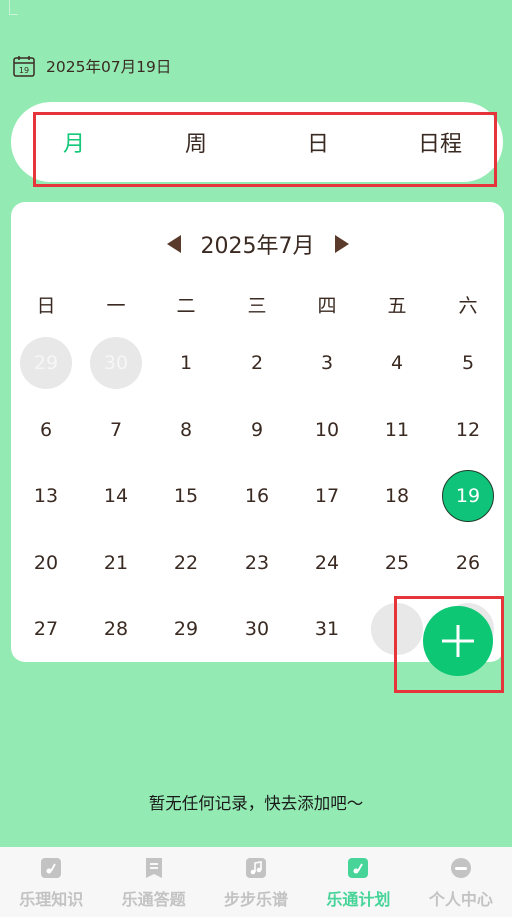 The height and width of the screenshot is (917, 512). Describe the element at coordinates (327, 563) in the screenshot. I see `day-cell: 24` at that location.